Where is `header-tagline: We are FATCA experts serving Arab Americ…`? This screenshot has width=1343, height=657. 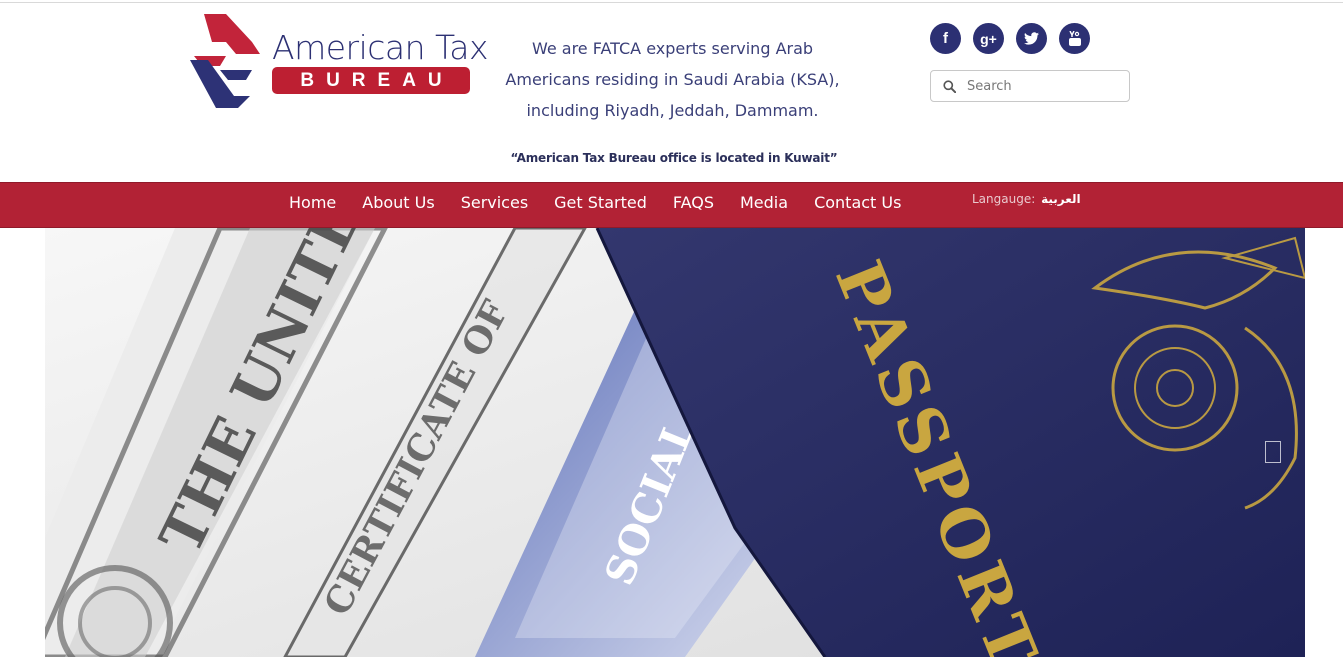
header-tagline: We are FATCA experts serving Arab Americ… is located at coordinates (672, 79).